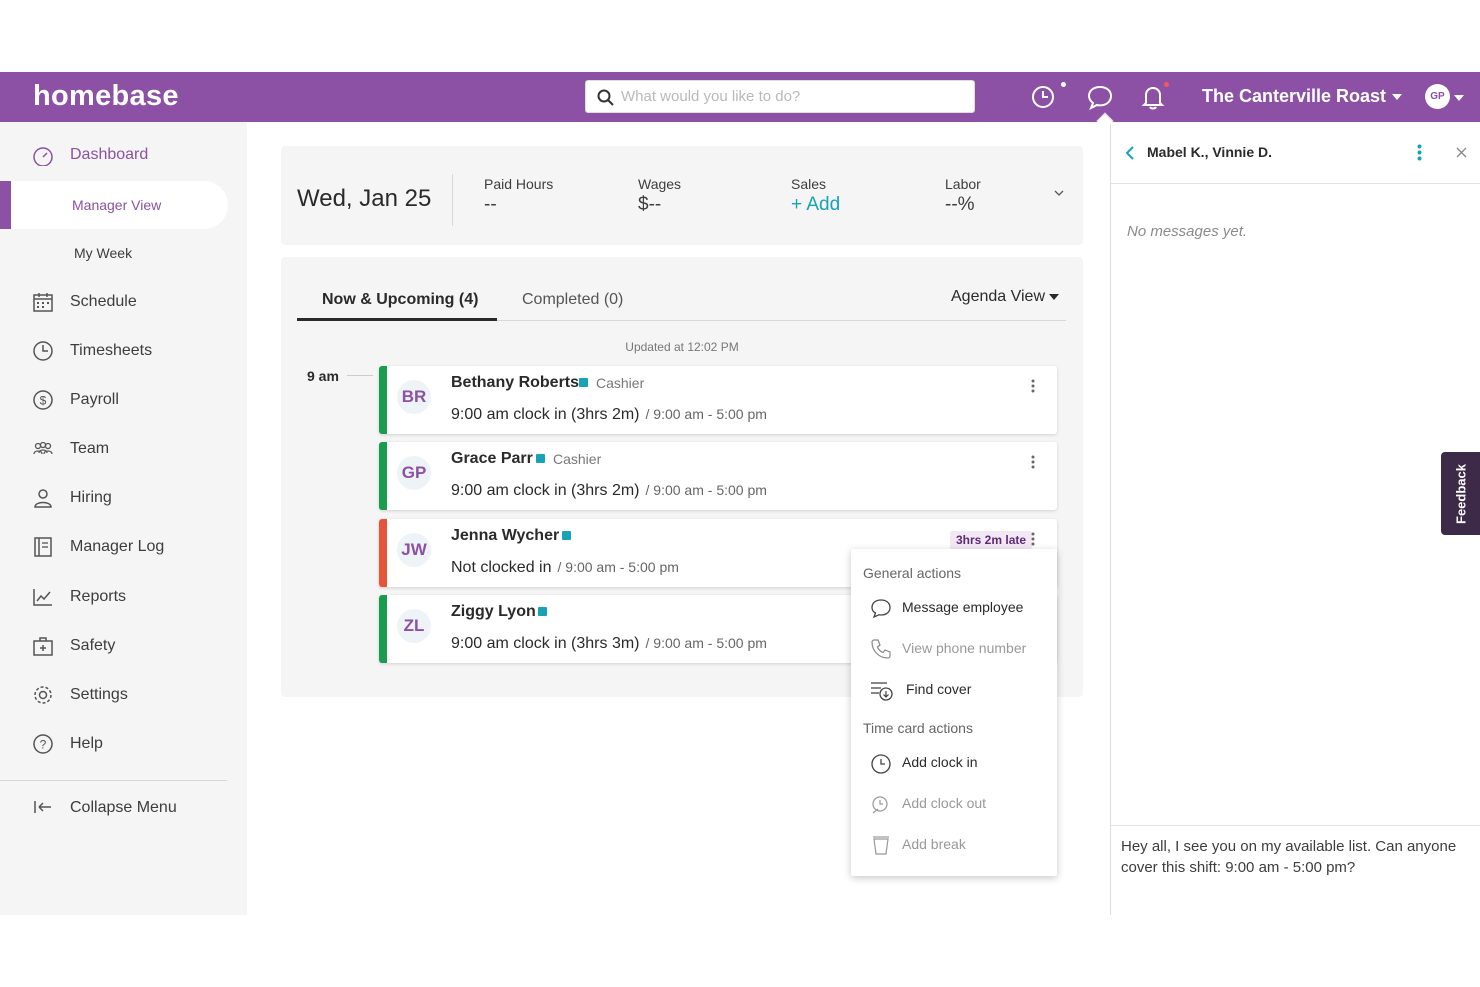  What do you see at coordinates (5, 205) in the screenshot?
I see `active-indicator` at bounding box center [5, 205].